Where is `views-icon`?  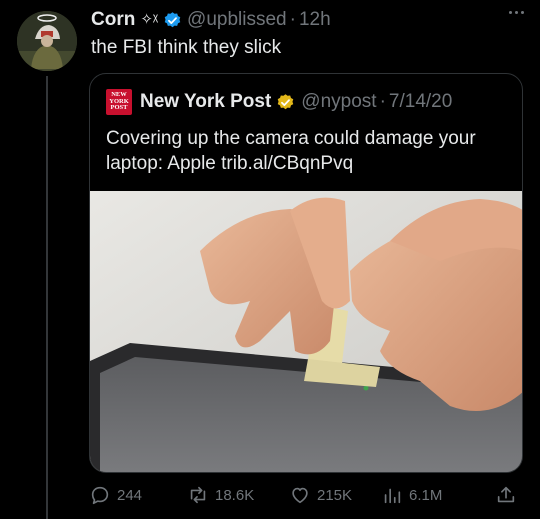
views-icon is located at coordinates (392, 496).